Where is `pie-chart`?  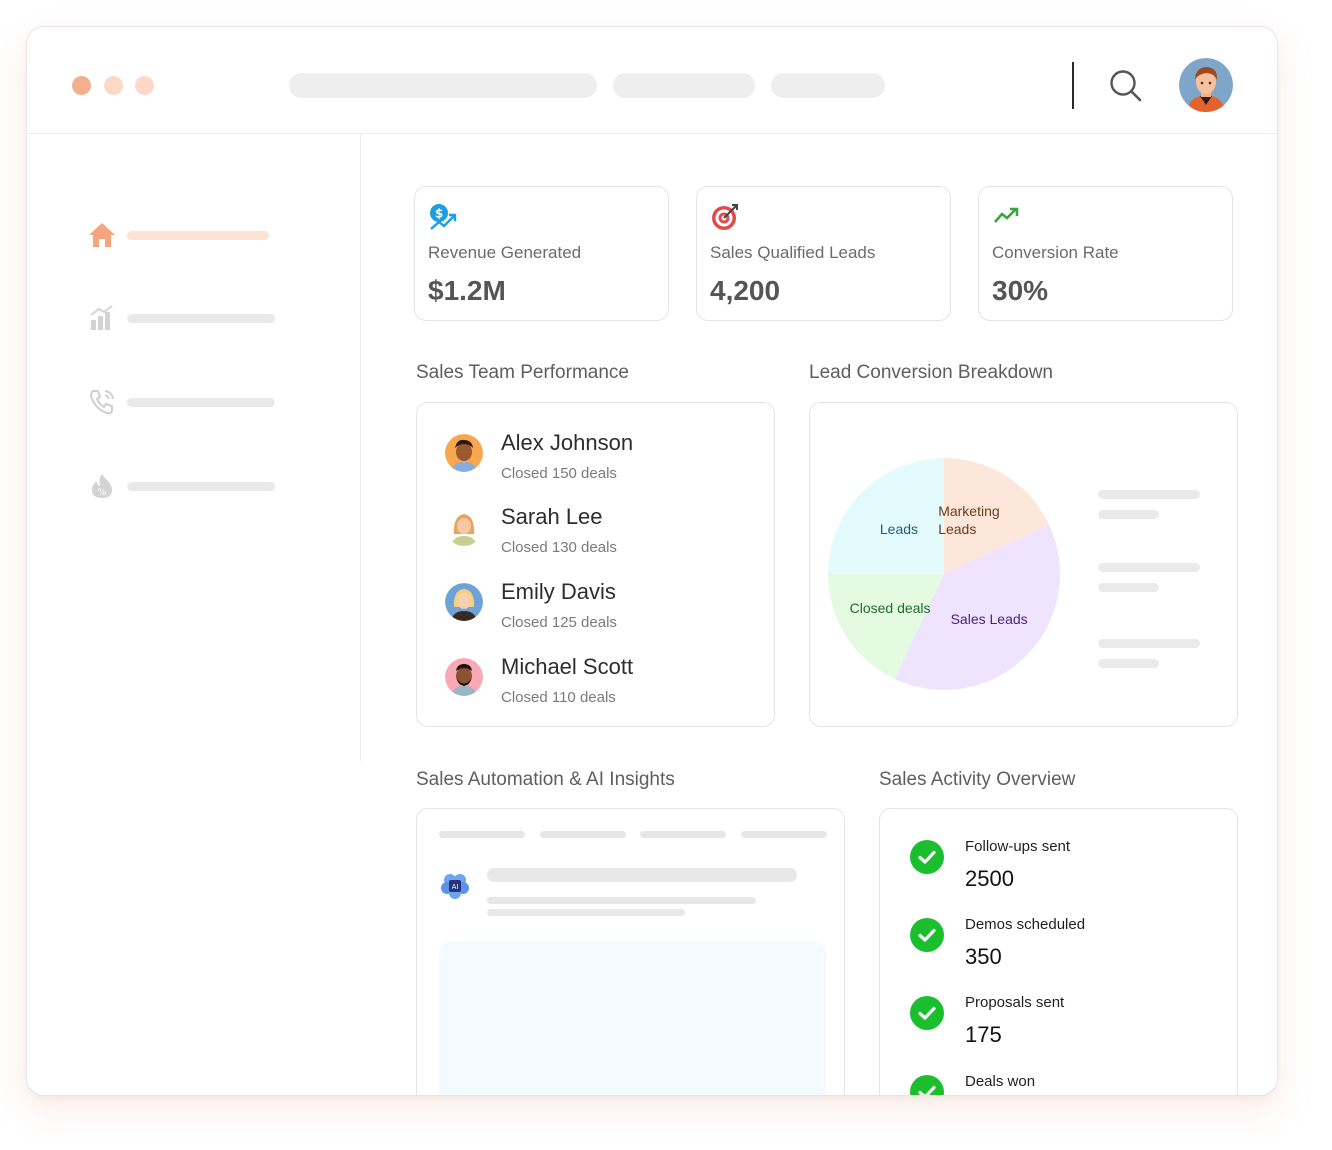 pie-chart is located at coordinates (944, 574).